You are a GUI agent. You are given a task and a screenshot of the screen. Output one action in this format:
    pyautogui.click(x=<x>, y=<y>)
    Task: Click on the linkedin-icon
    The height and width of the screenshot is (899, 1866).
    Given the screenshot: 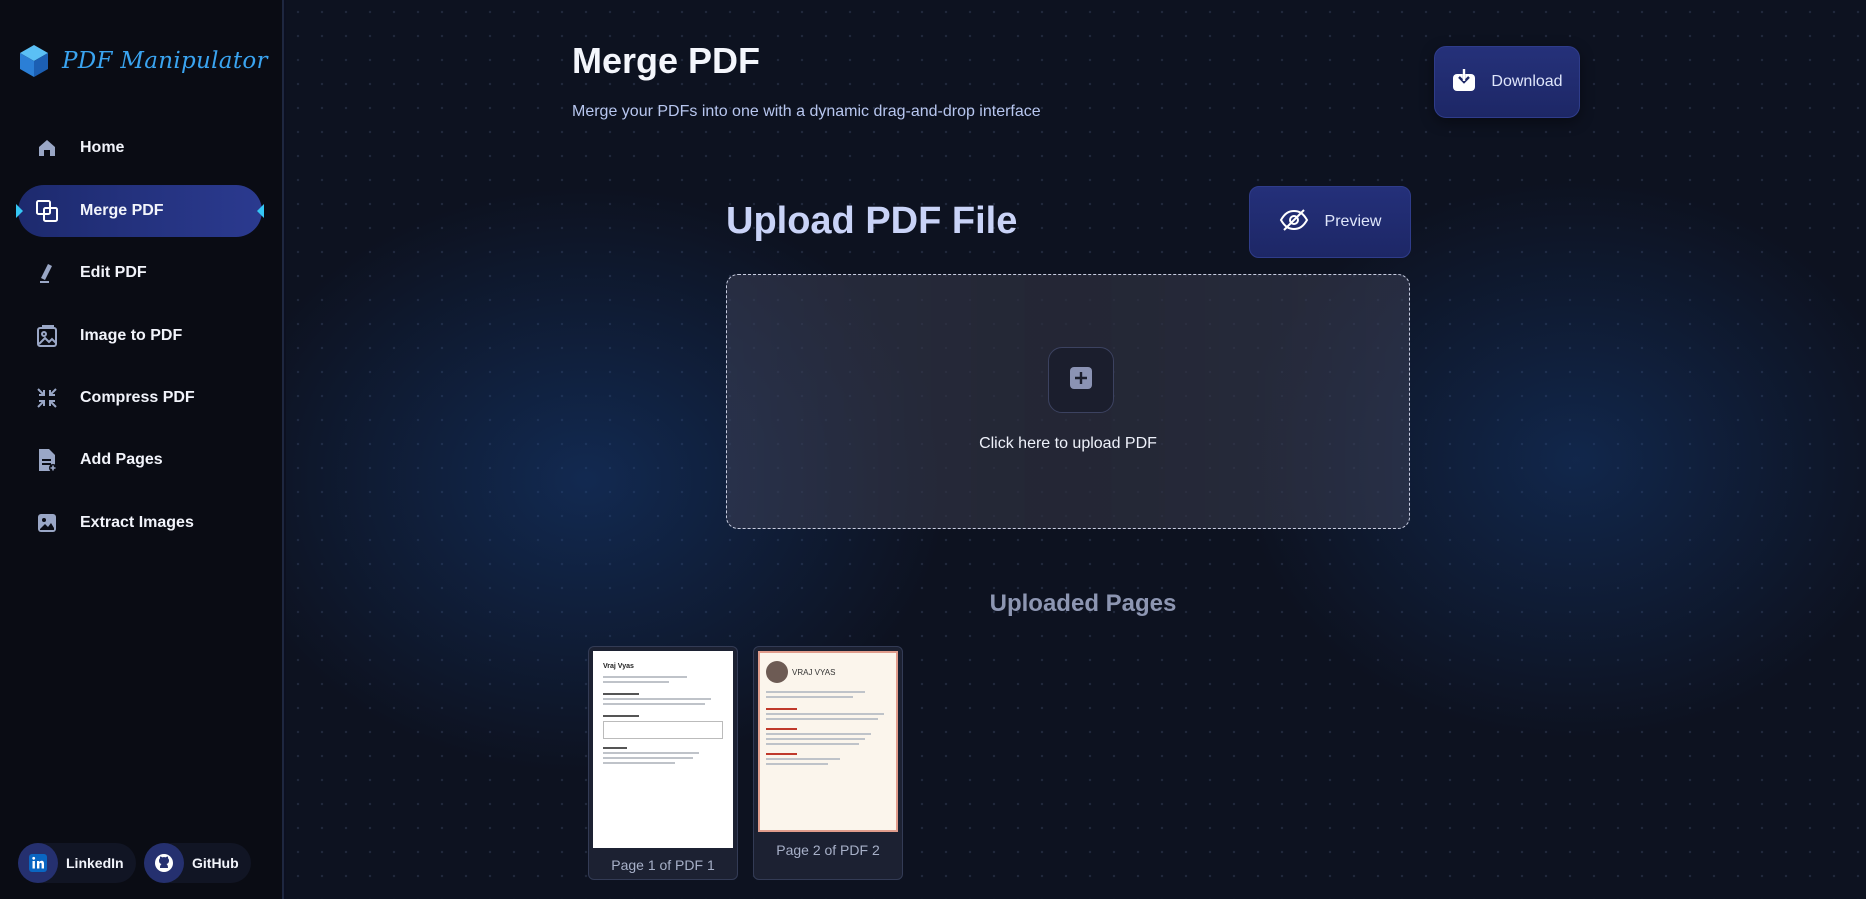 What is the action you would take?
    pyautogui.click(x=38, y=863)
    